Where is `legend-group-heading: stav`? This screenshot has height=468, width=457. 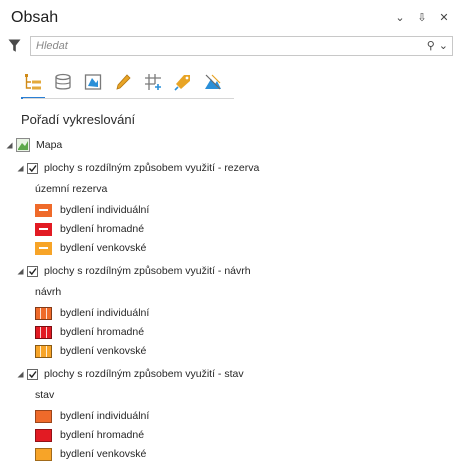
legend-group-heading: stav is located at coordinates (44, 395).